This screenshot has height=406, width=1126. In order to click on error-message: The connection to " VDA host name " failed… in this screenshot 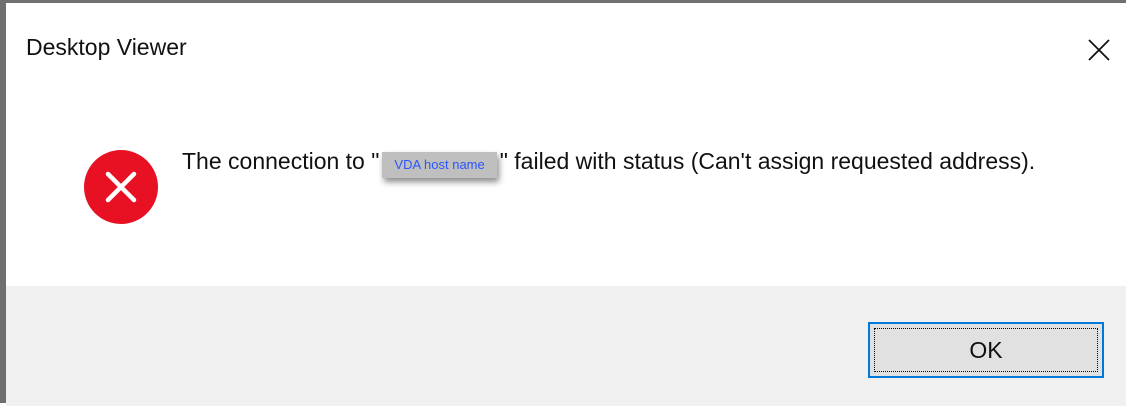, I will do `click(632, 161)`.